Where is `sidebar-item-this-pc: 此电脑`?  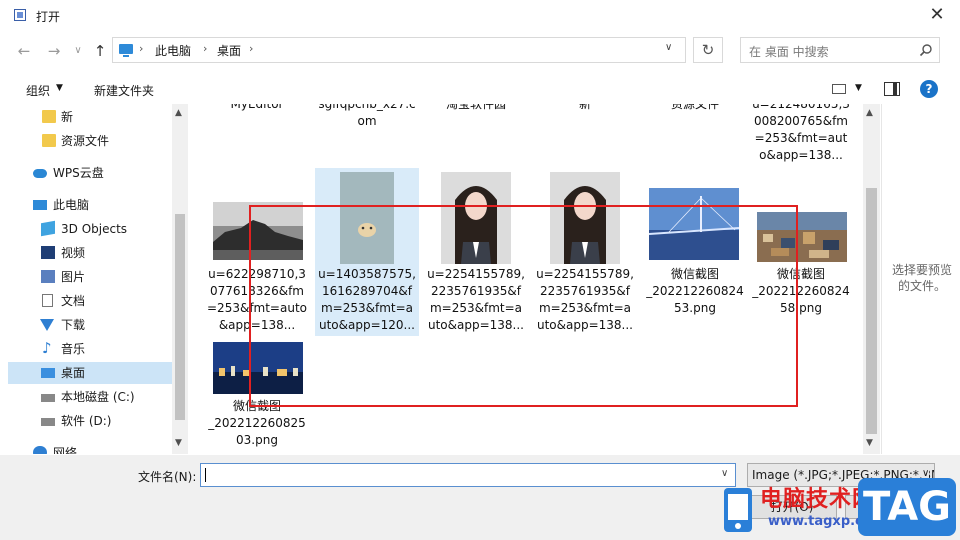
sidebar-item-this-pc: 此电脑 is located at coordinates (90, 205).